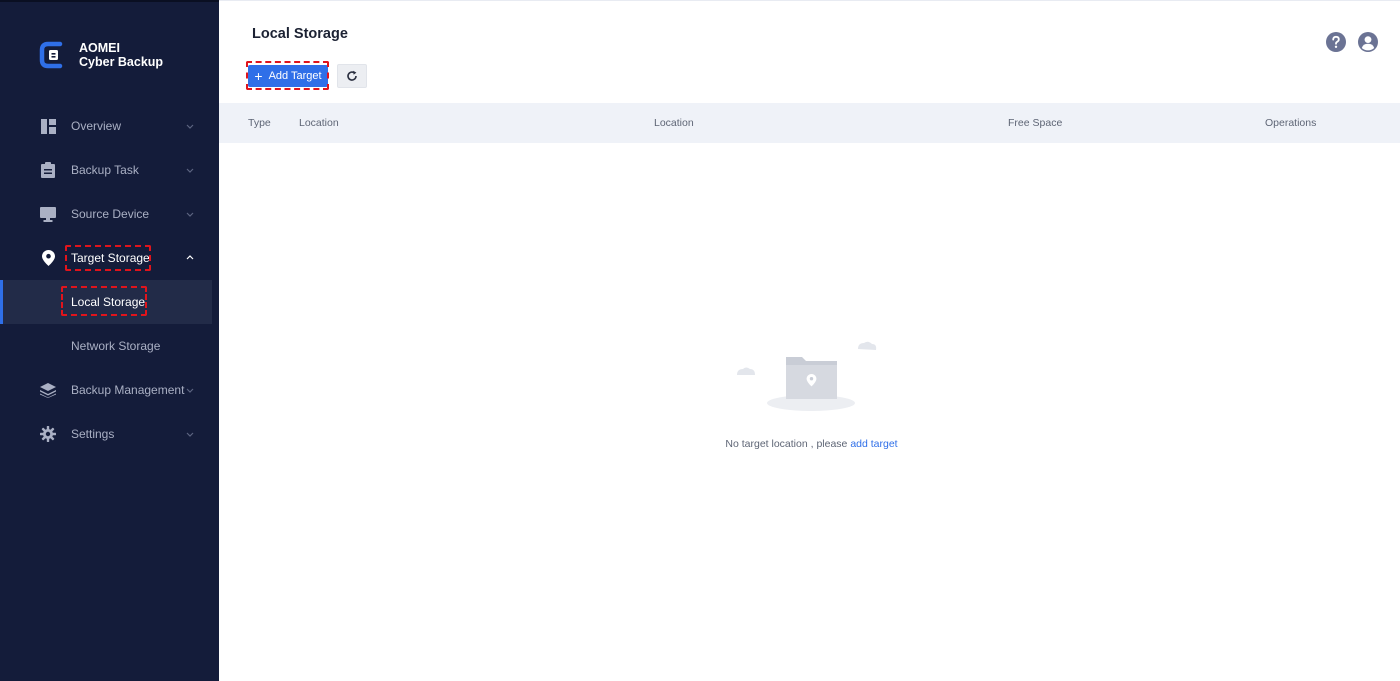 The width and height of the screenshot is (1400, 681). I want to click on sidebar-item-settings: Settings, so click(109, 434).